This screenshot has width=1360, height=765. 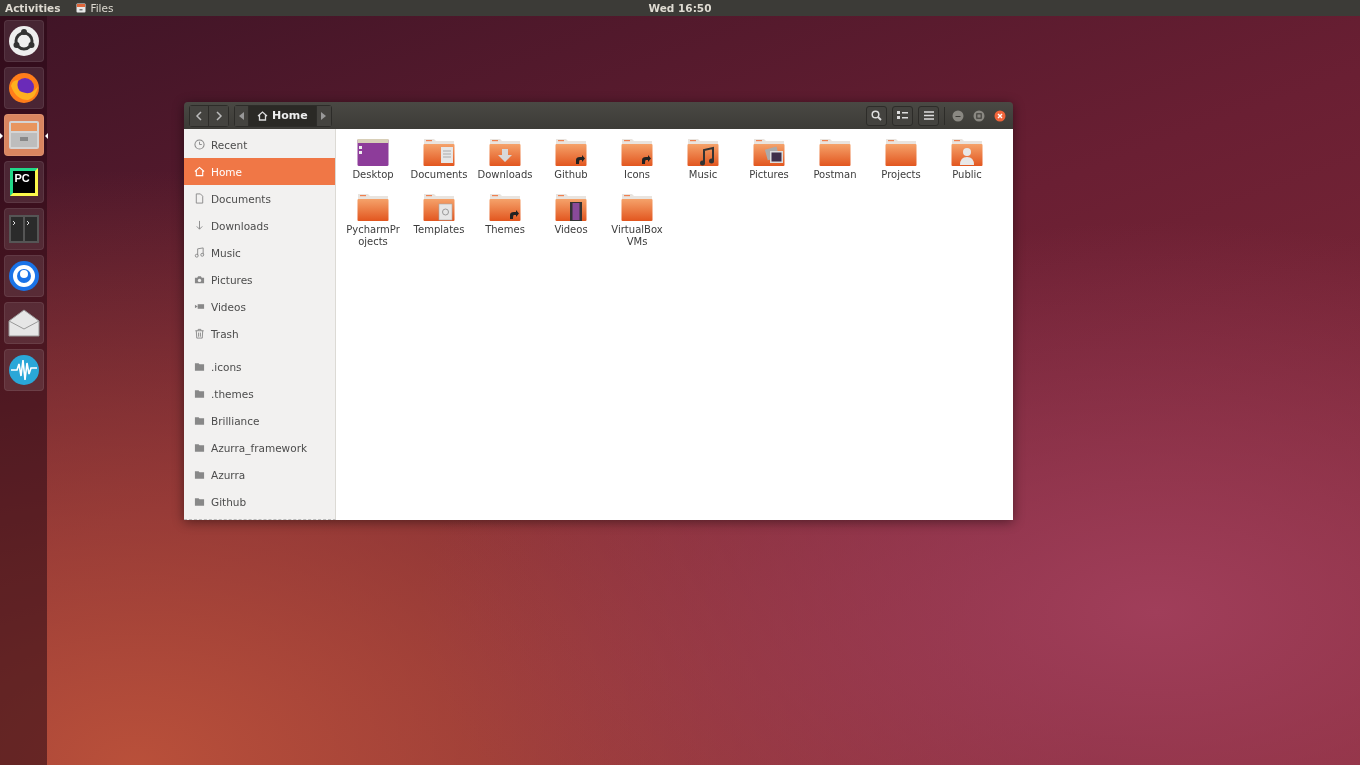 I want to click on fox-globe-icon, so click(x=23, y=88).